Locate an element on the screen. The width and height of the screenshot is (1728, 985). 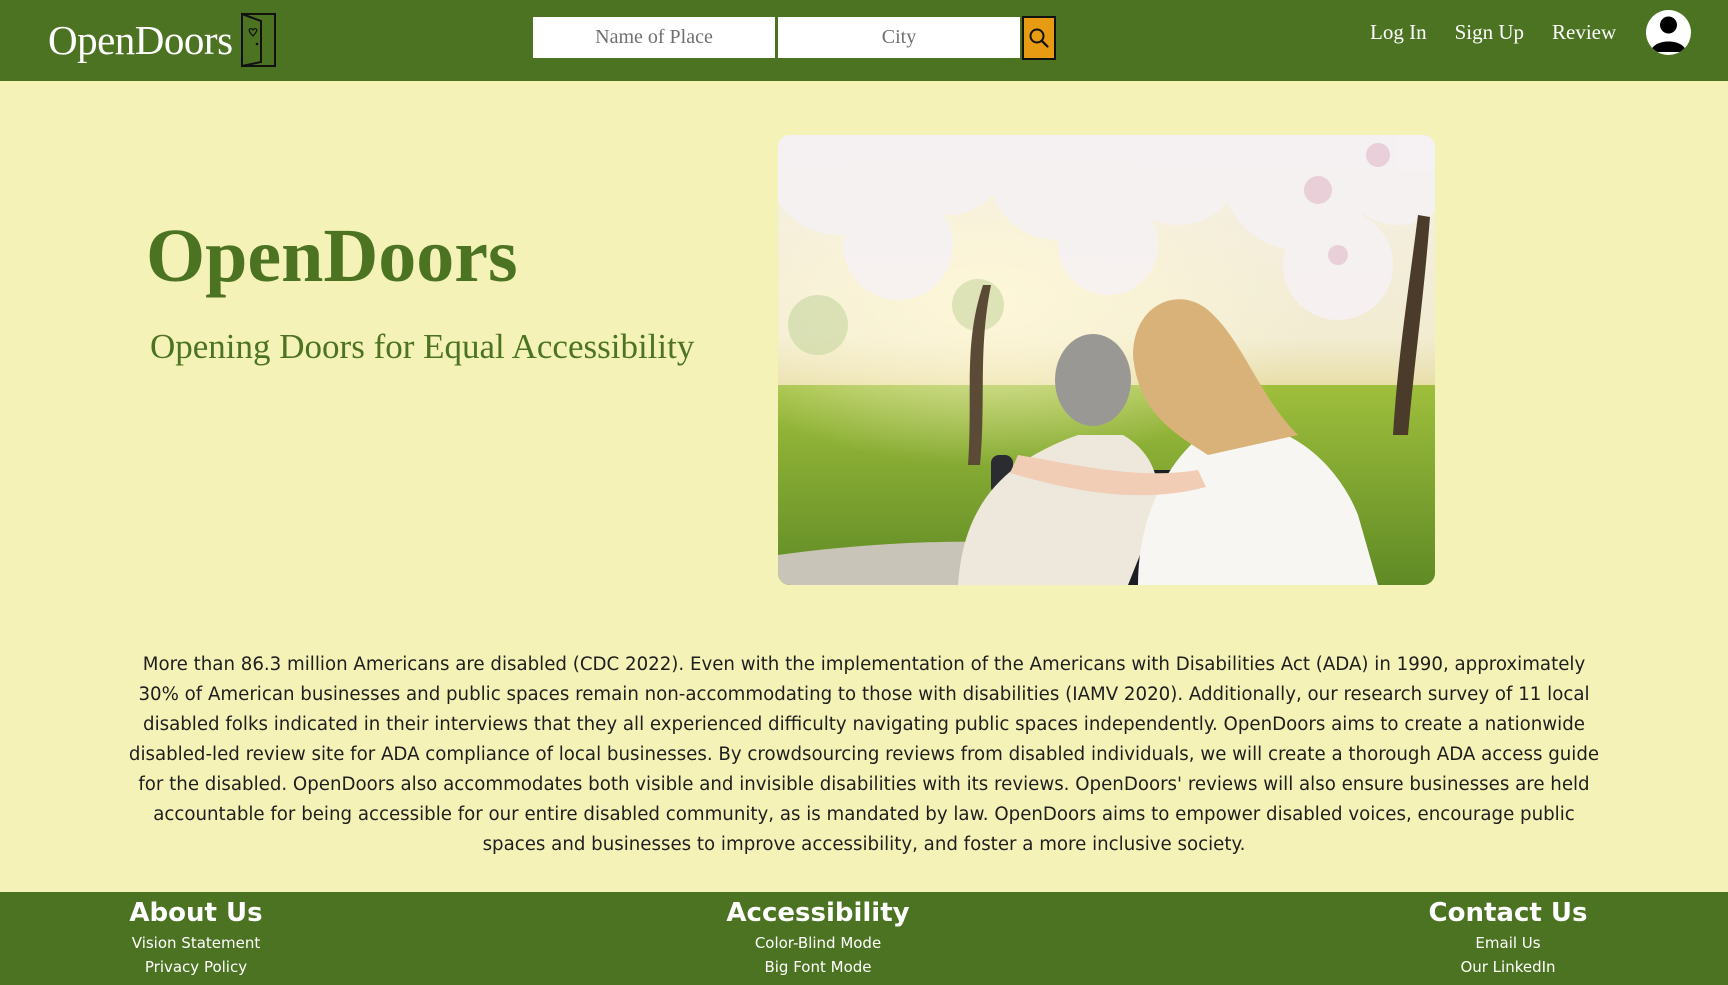
top-navigation-bar: OpenDoors Log In Sign Up Review is located at coordinates (864, 40).